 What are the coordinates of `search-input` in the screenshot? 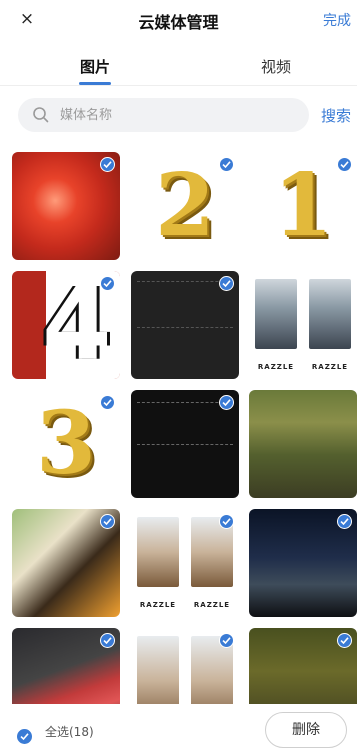 It's located at (175, 115).